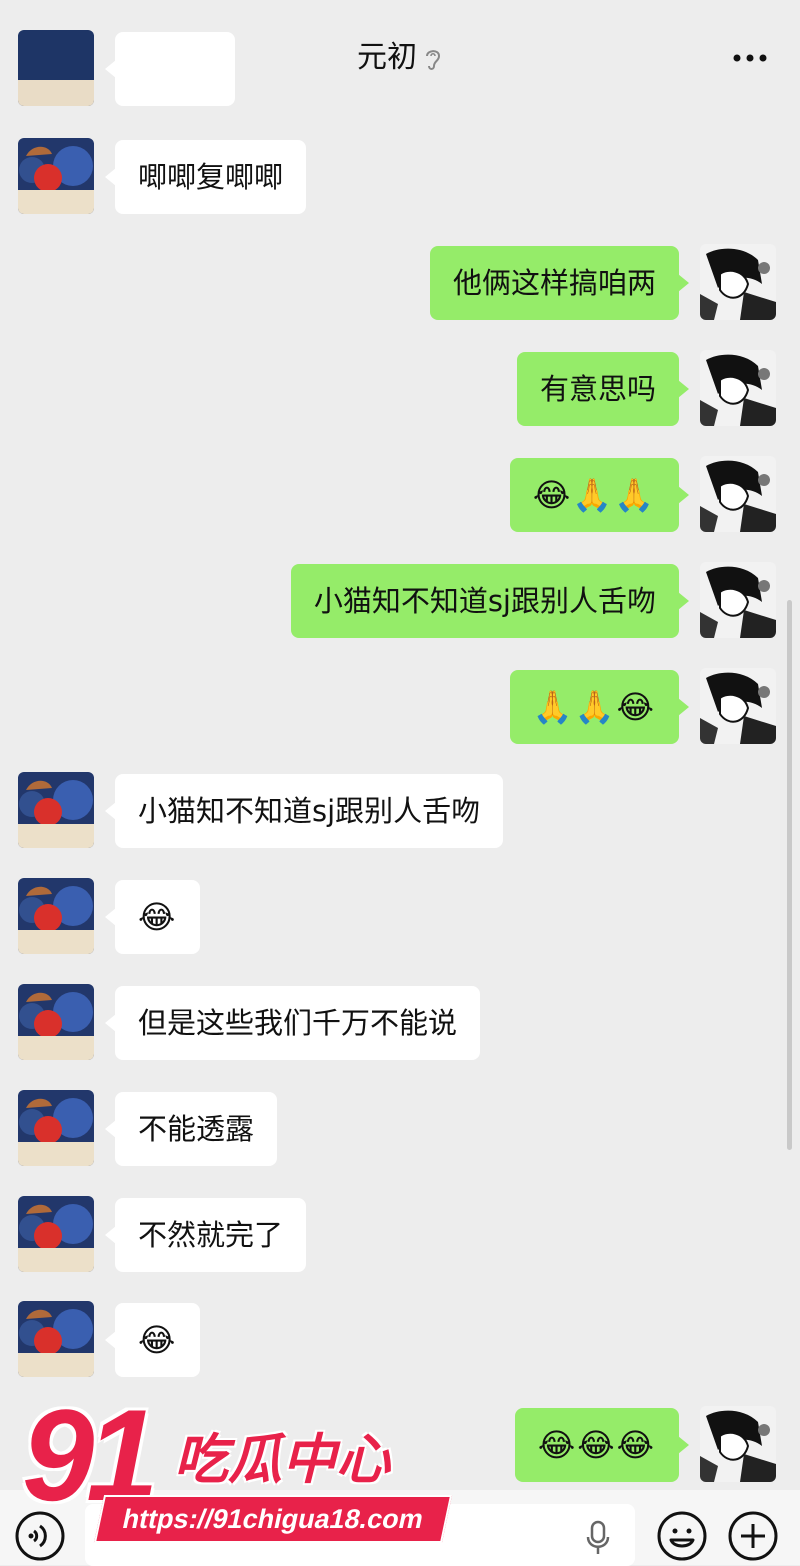 The image size is (800, 1566). I want to click on message-row: 🙏🙏😂, so click(400, 708).